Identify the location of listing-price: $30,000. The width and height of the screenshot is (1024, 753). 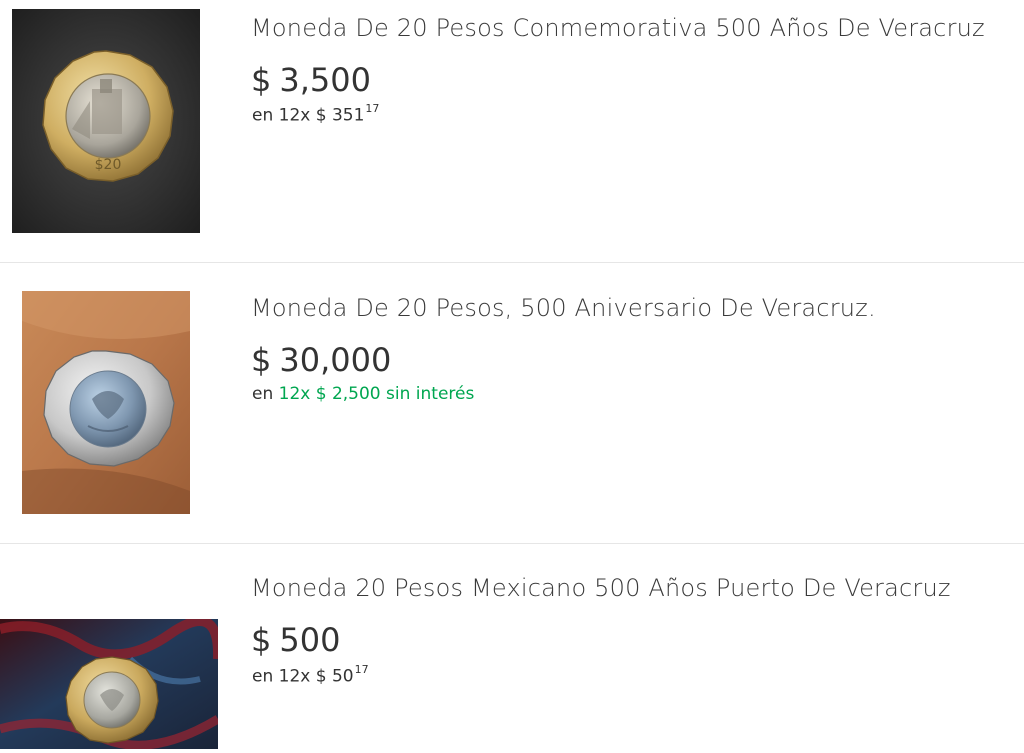
(321, 360).